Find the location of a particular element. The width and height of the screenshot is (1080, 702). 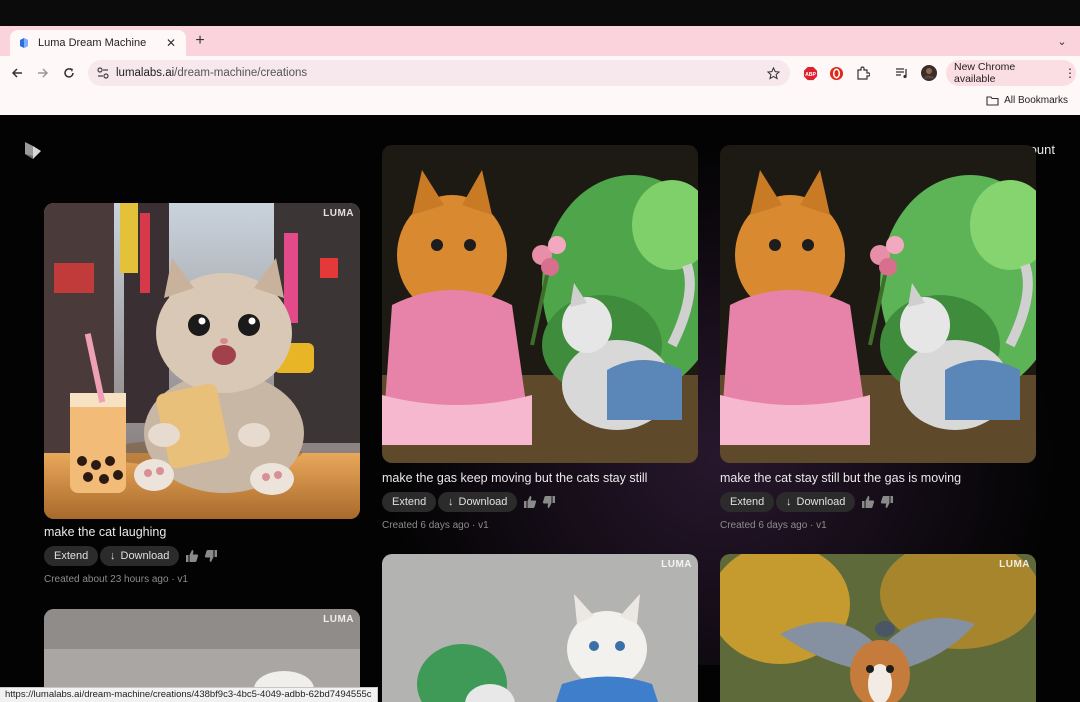

new-chrome-available-button: New Chrome available ⋮ is located at coordinates (1011, 73).